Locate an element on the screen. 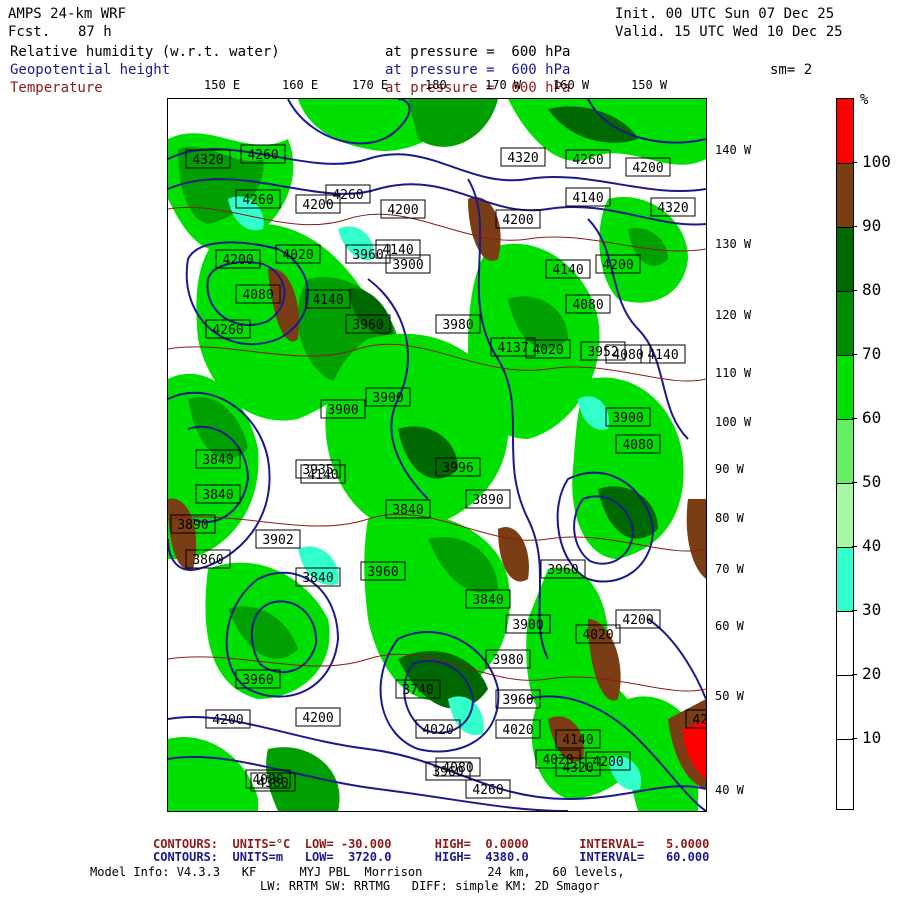 The image size is (900, 900). colorbar-level-label: 20 is located at coordinates (872, 673).